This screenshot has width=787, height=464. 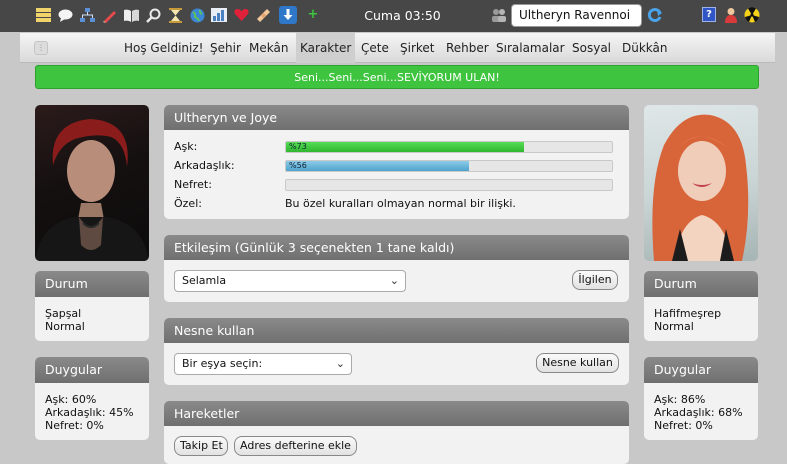 I want to click on friendship-bar-fill: %56, so click(x=377, y=166).